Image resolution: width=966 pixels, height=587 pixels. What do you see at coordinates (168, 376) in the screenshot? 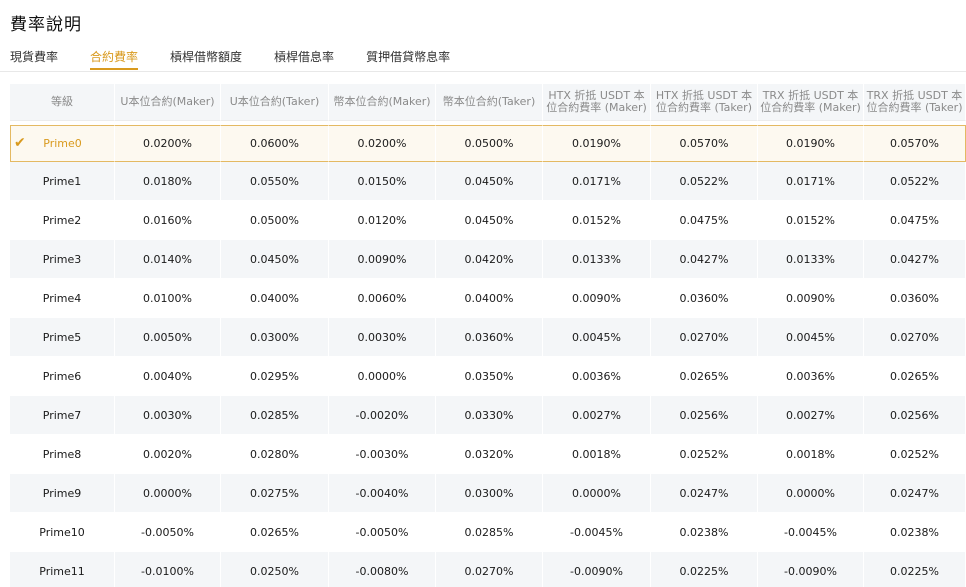
I see `cell-rate: 0.0040%` at bounding box center [168, 376].